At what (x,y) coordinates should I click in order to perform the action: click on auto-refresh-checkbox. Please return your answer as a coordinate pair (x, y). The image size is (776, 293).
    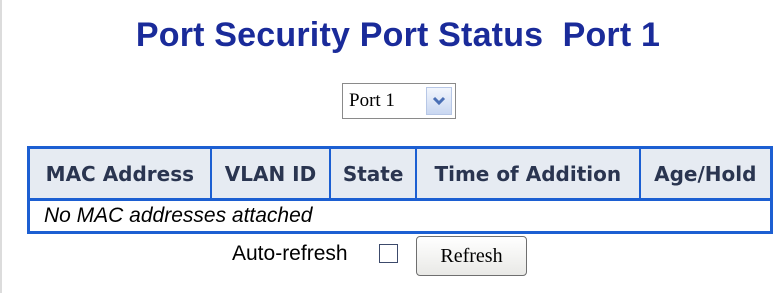
    Looking at the image, I should click on (388, 253).